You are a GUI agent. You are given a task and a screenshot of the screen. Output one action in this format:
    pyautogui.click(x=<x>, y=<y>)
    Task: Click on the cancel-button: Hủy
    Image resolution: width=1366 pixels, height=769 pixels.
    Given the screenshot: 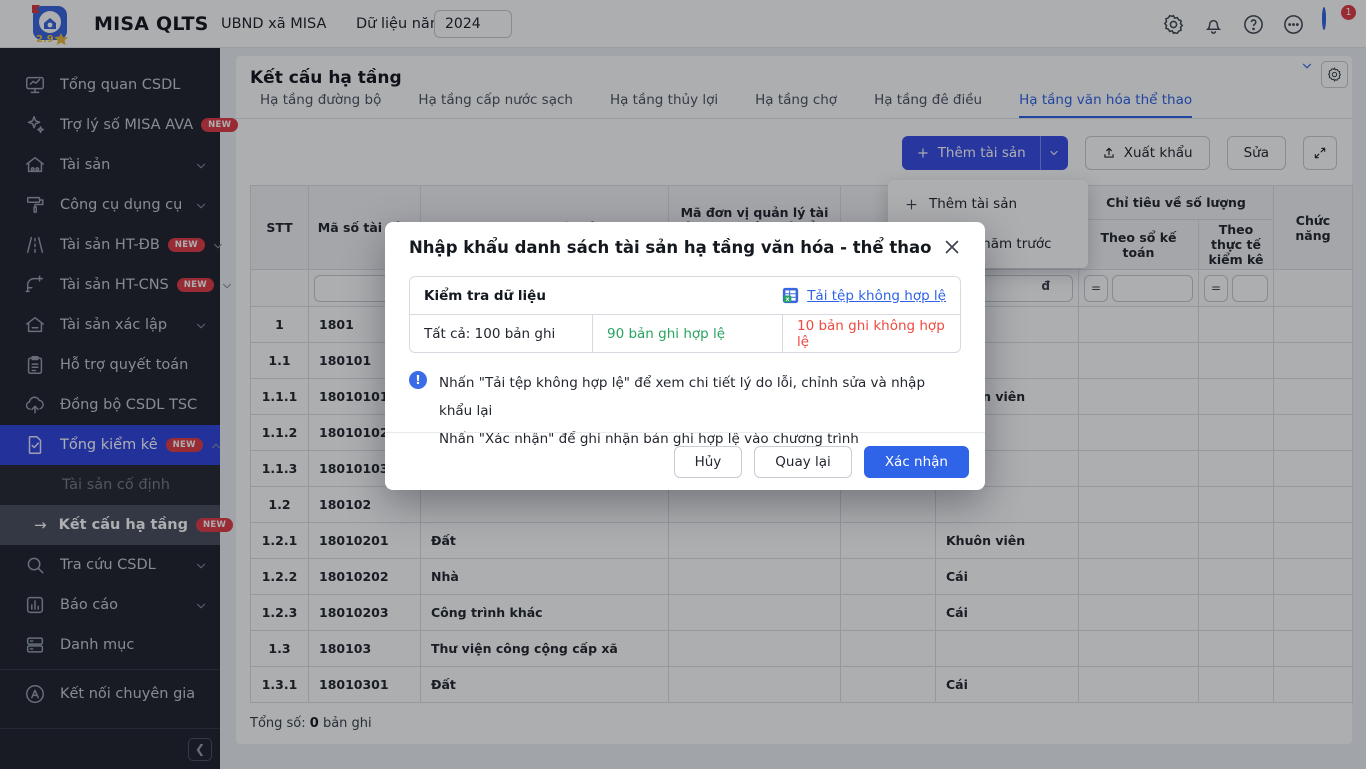 What is the action you would take?
    pyautogui.click(x=708, y=461)
    